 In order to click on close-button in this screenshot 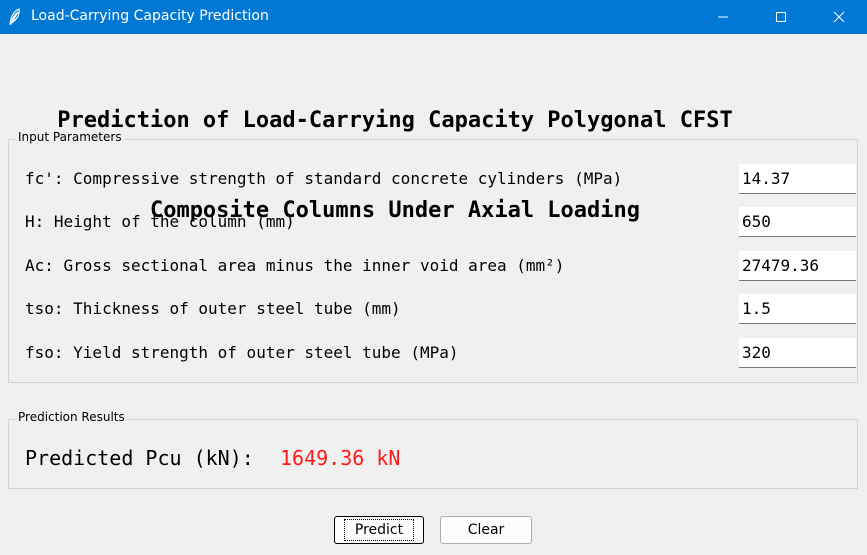, I will do `click(838, 17)`.